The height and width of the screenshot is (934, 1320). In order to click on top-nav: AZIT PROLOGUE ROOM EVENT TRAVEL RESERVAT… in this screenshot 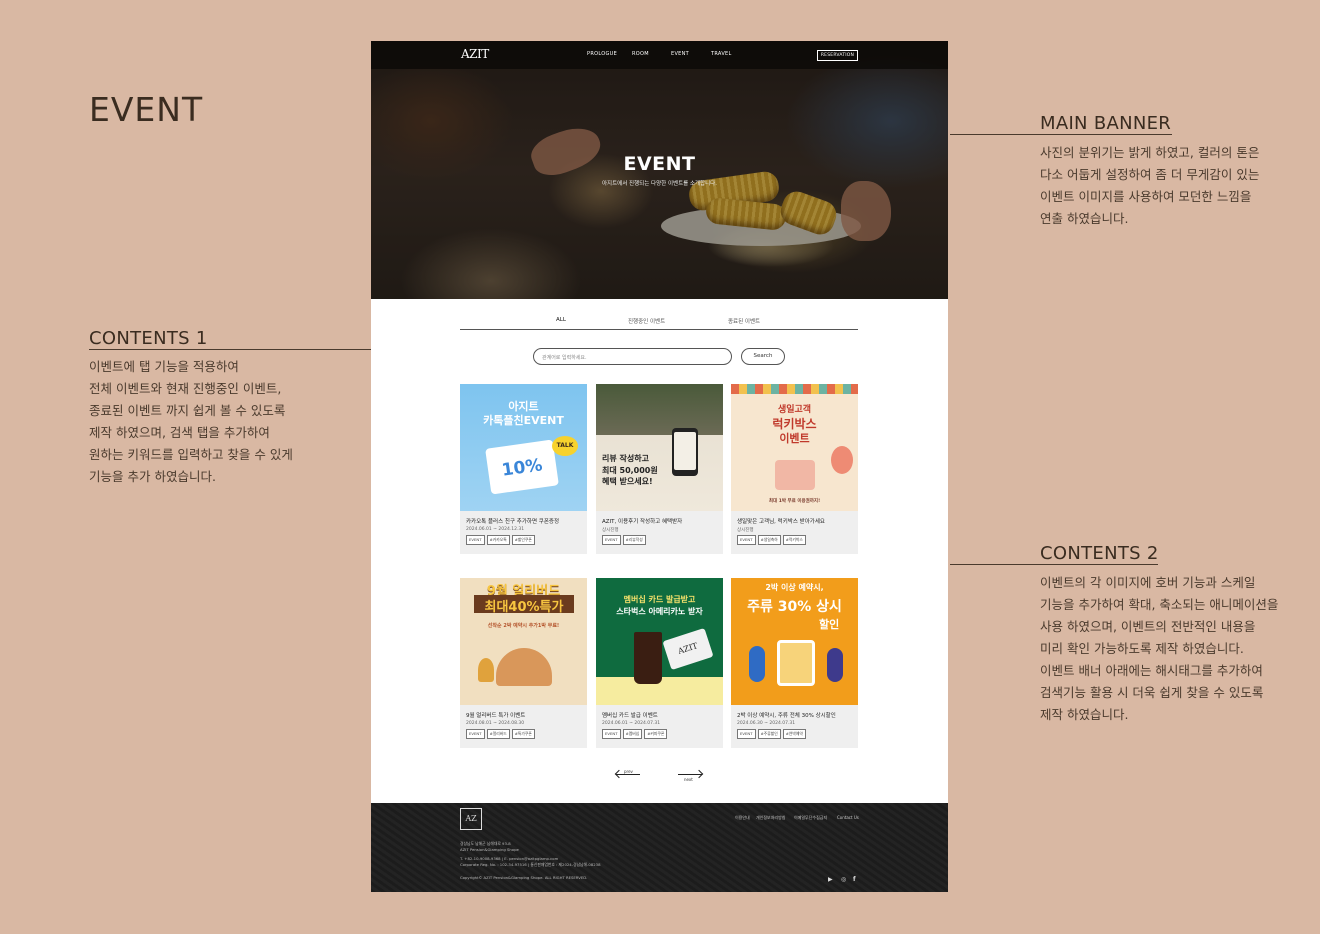, I will do `click(659, 55)`.